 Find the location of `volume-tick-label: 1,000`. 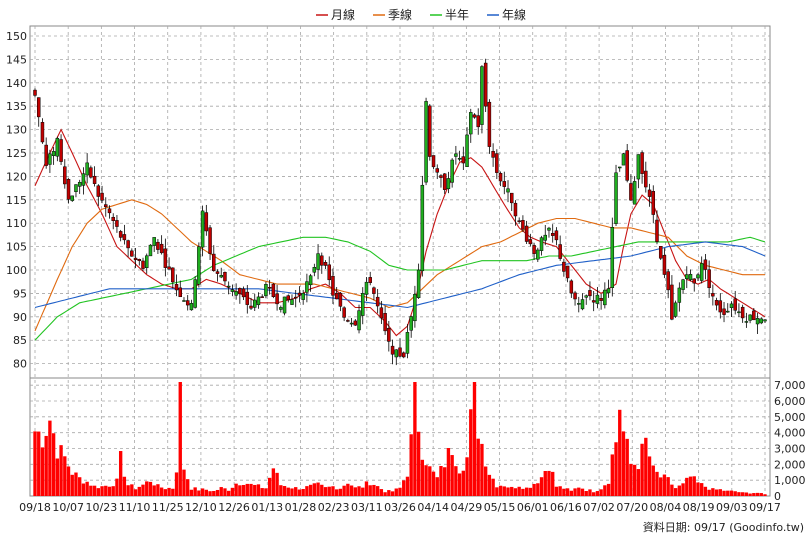

volume-tick-label: 1,000 is located at coordinates (790, 480).